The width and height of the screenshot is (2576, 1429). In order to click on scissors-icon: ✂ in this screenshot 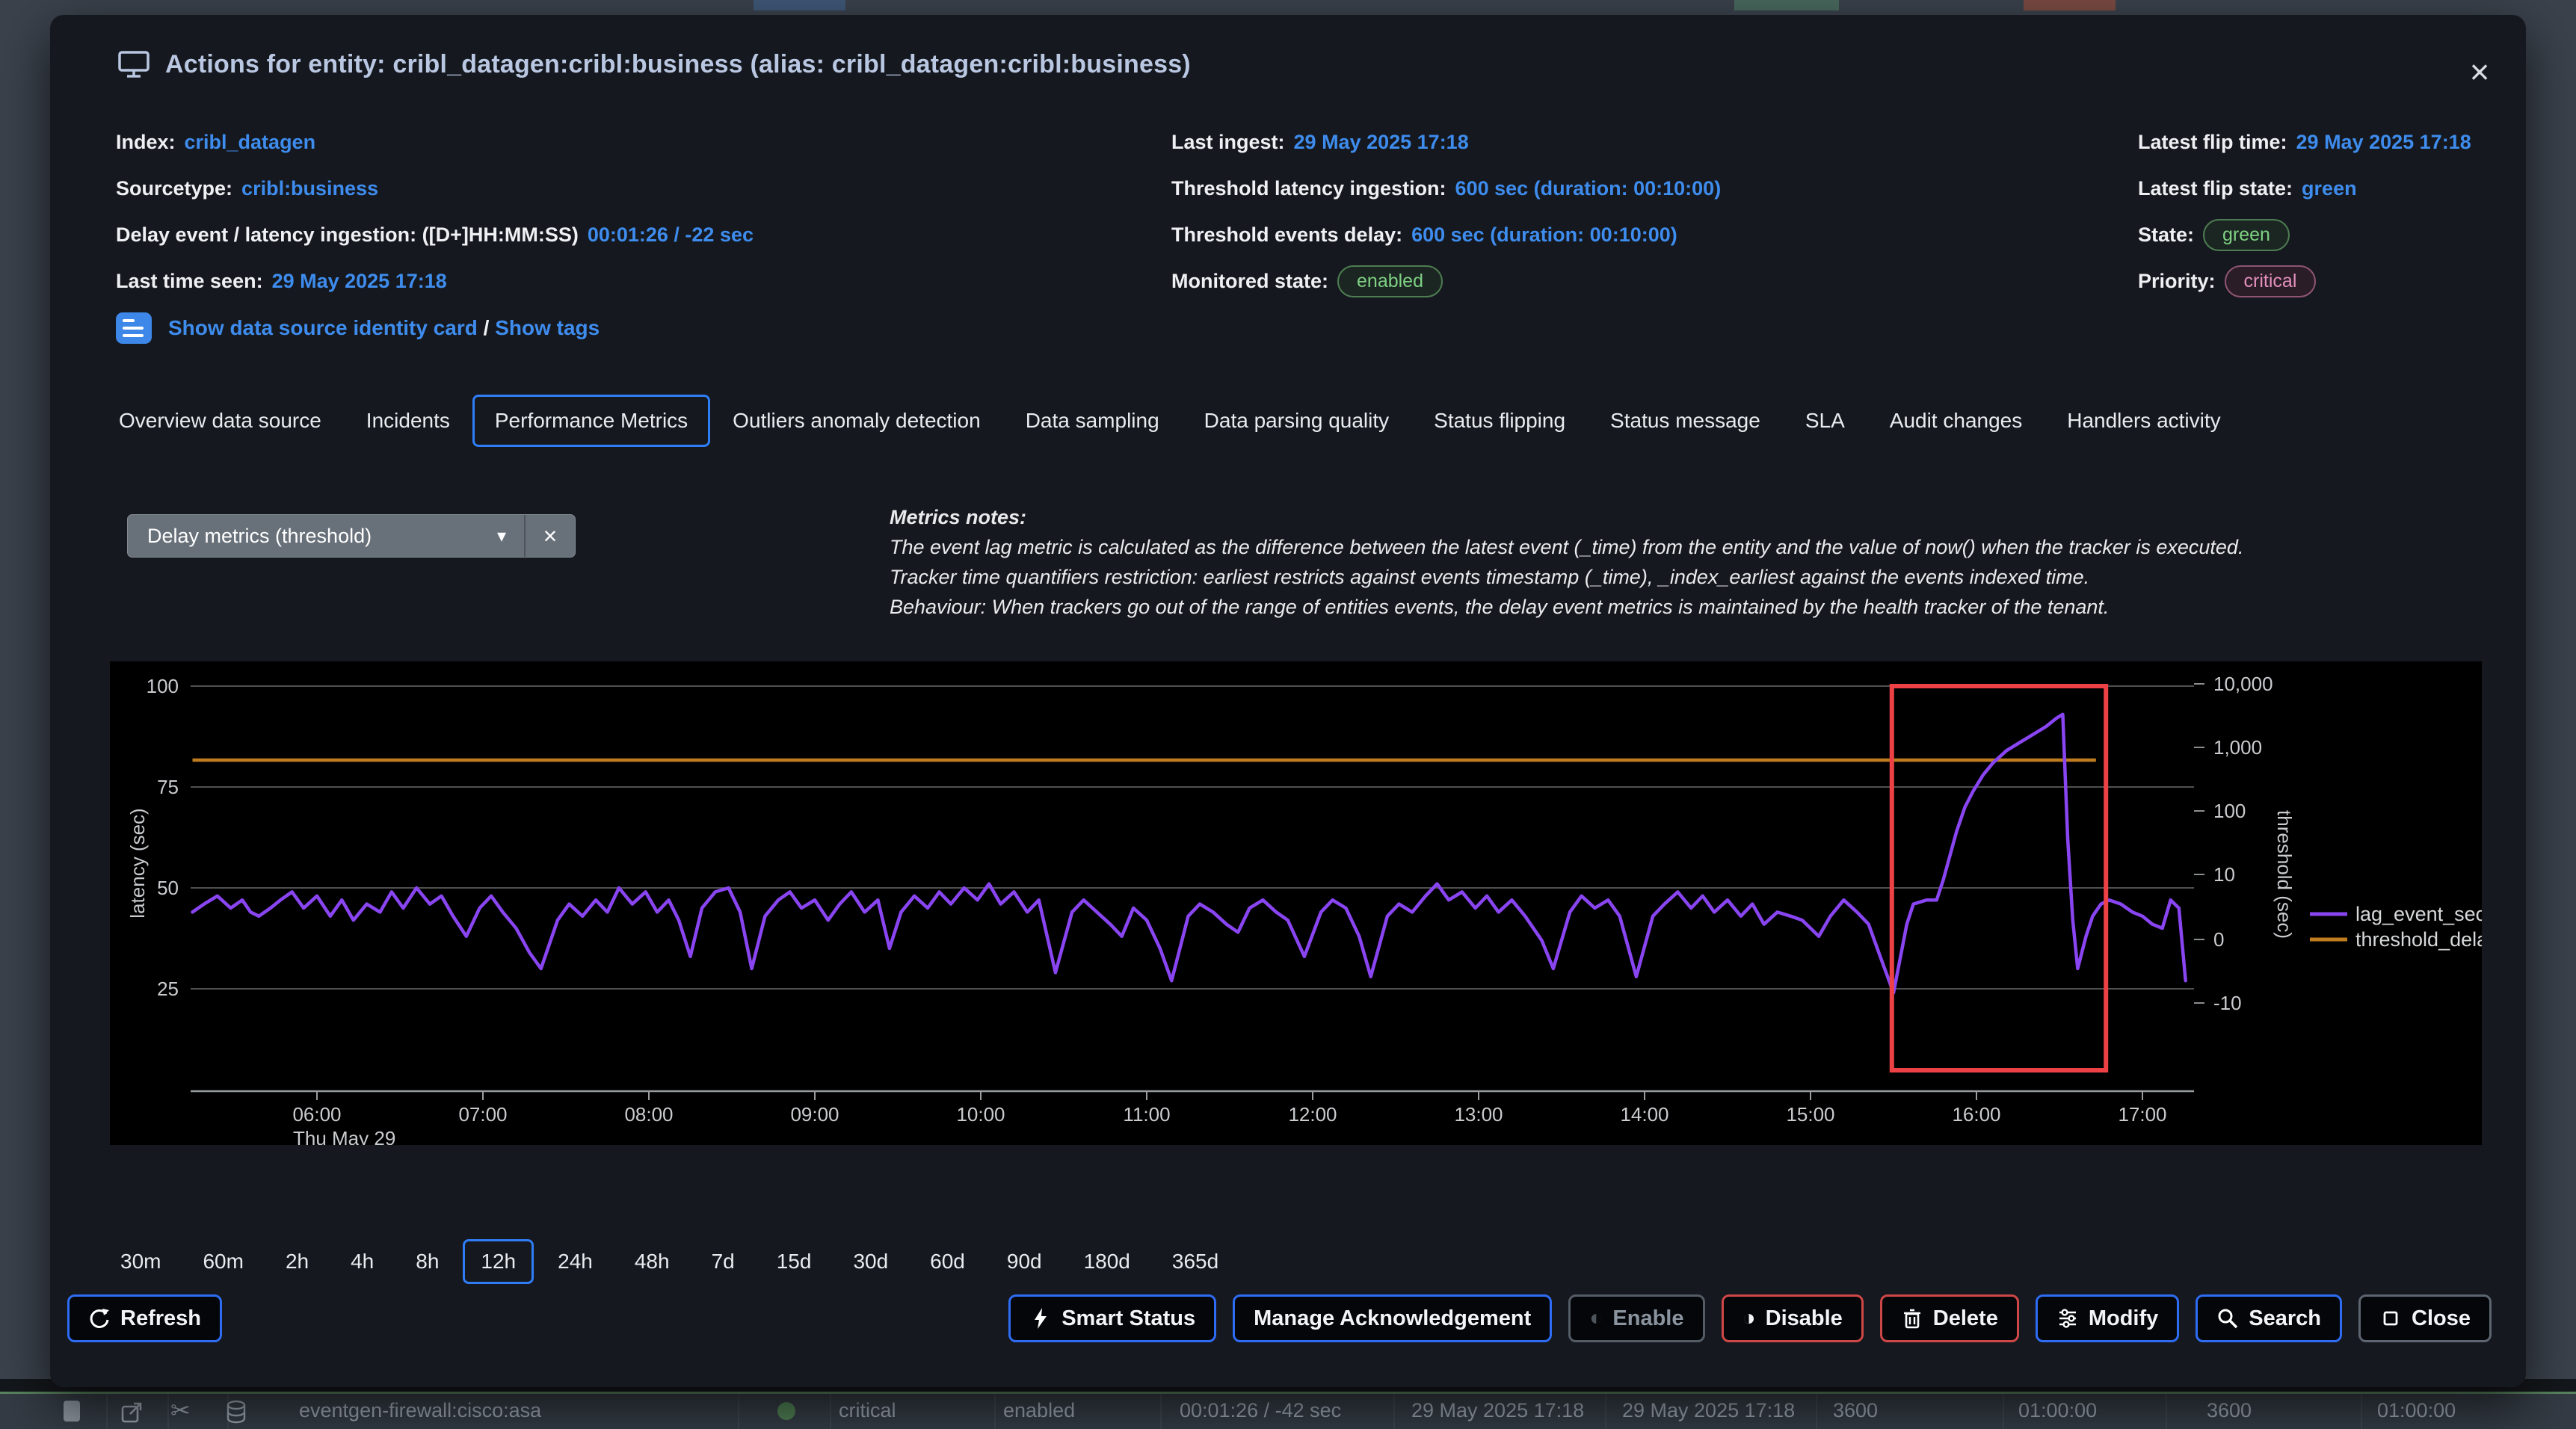, I will do `click(180, 1410)`.